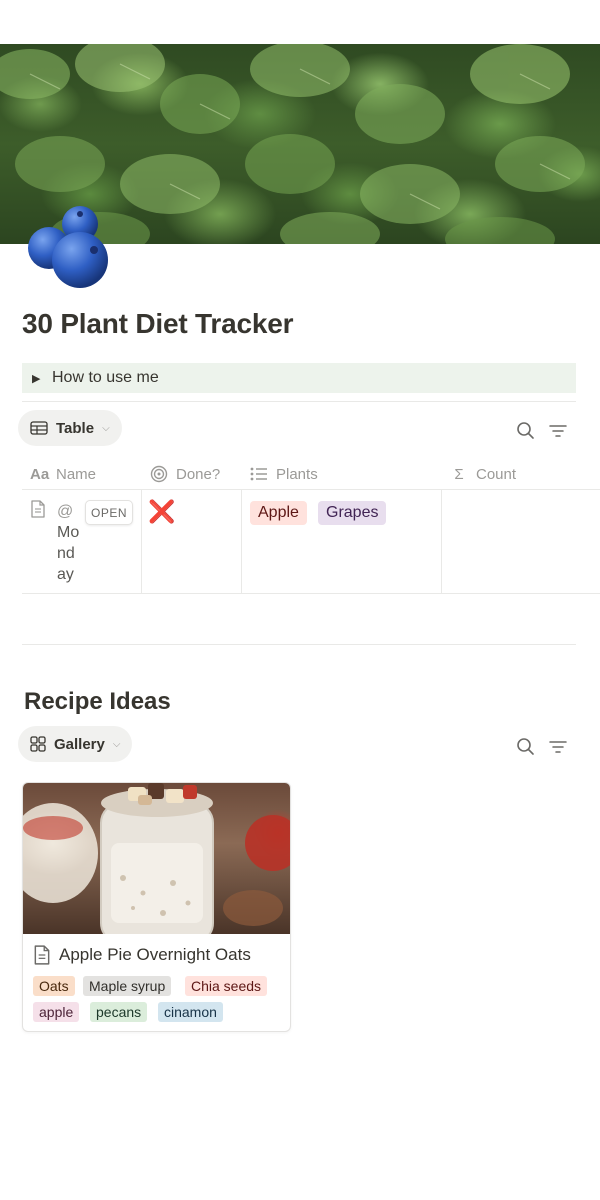 This screenshot has width=600, height=1200. Describe the element at coordinates (105, 377) in the screenshot. I see `toggle-label: How to use me` at that location.